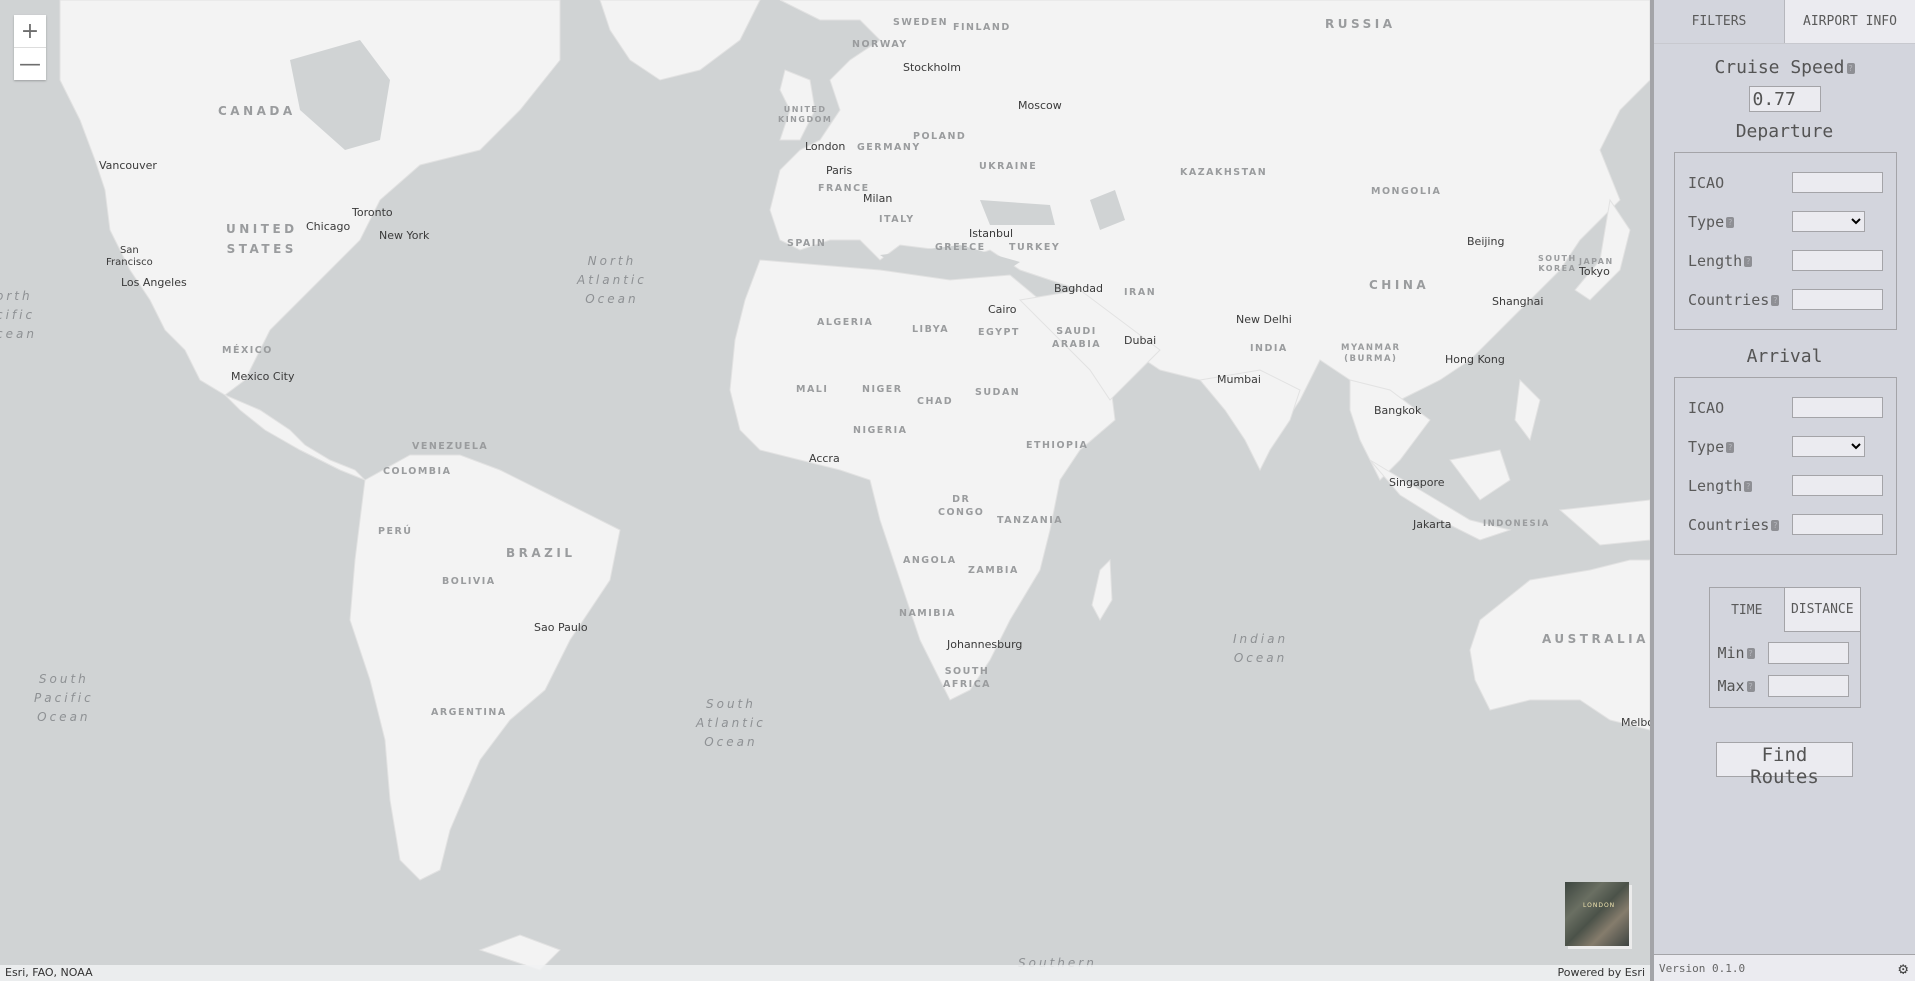 This screenshot has width=1915, height=981. I want to click on basemap-thumbnail: LONDON, so click(1597, 914).